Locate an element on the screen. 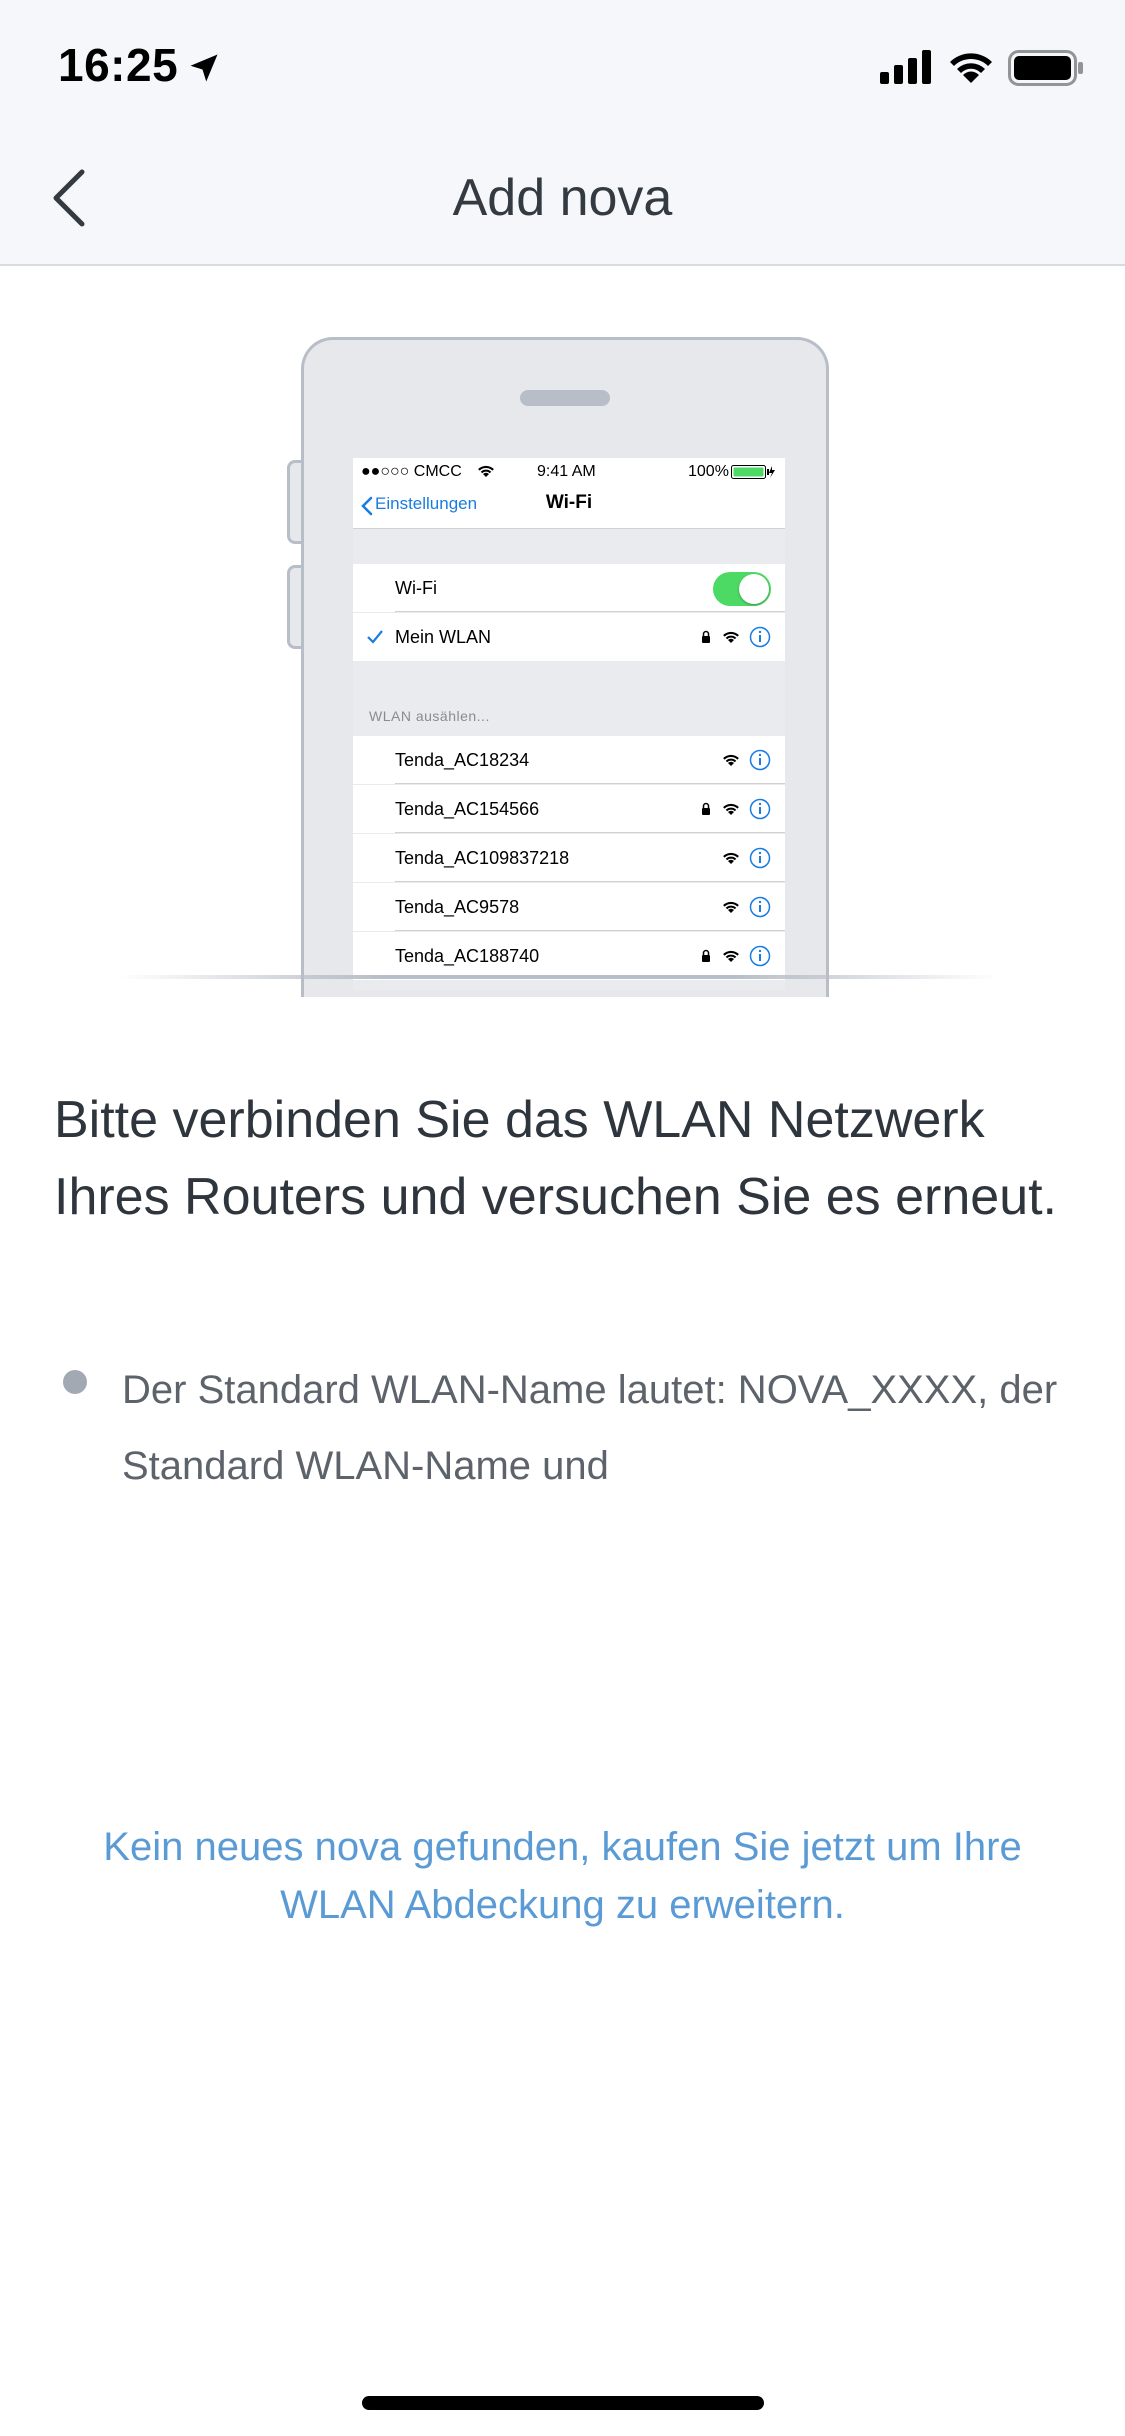  ios-wifi-toggle is located at coordinates (742, 589).